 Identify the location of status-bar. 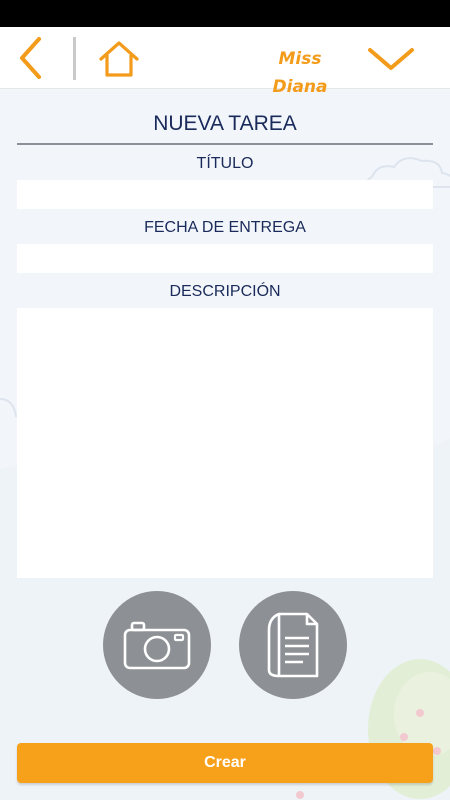
(225, 13).